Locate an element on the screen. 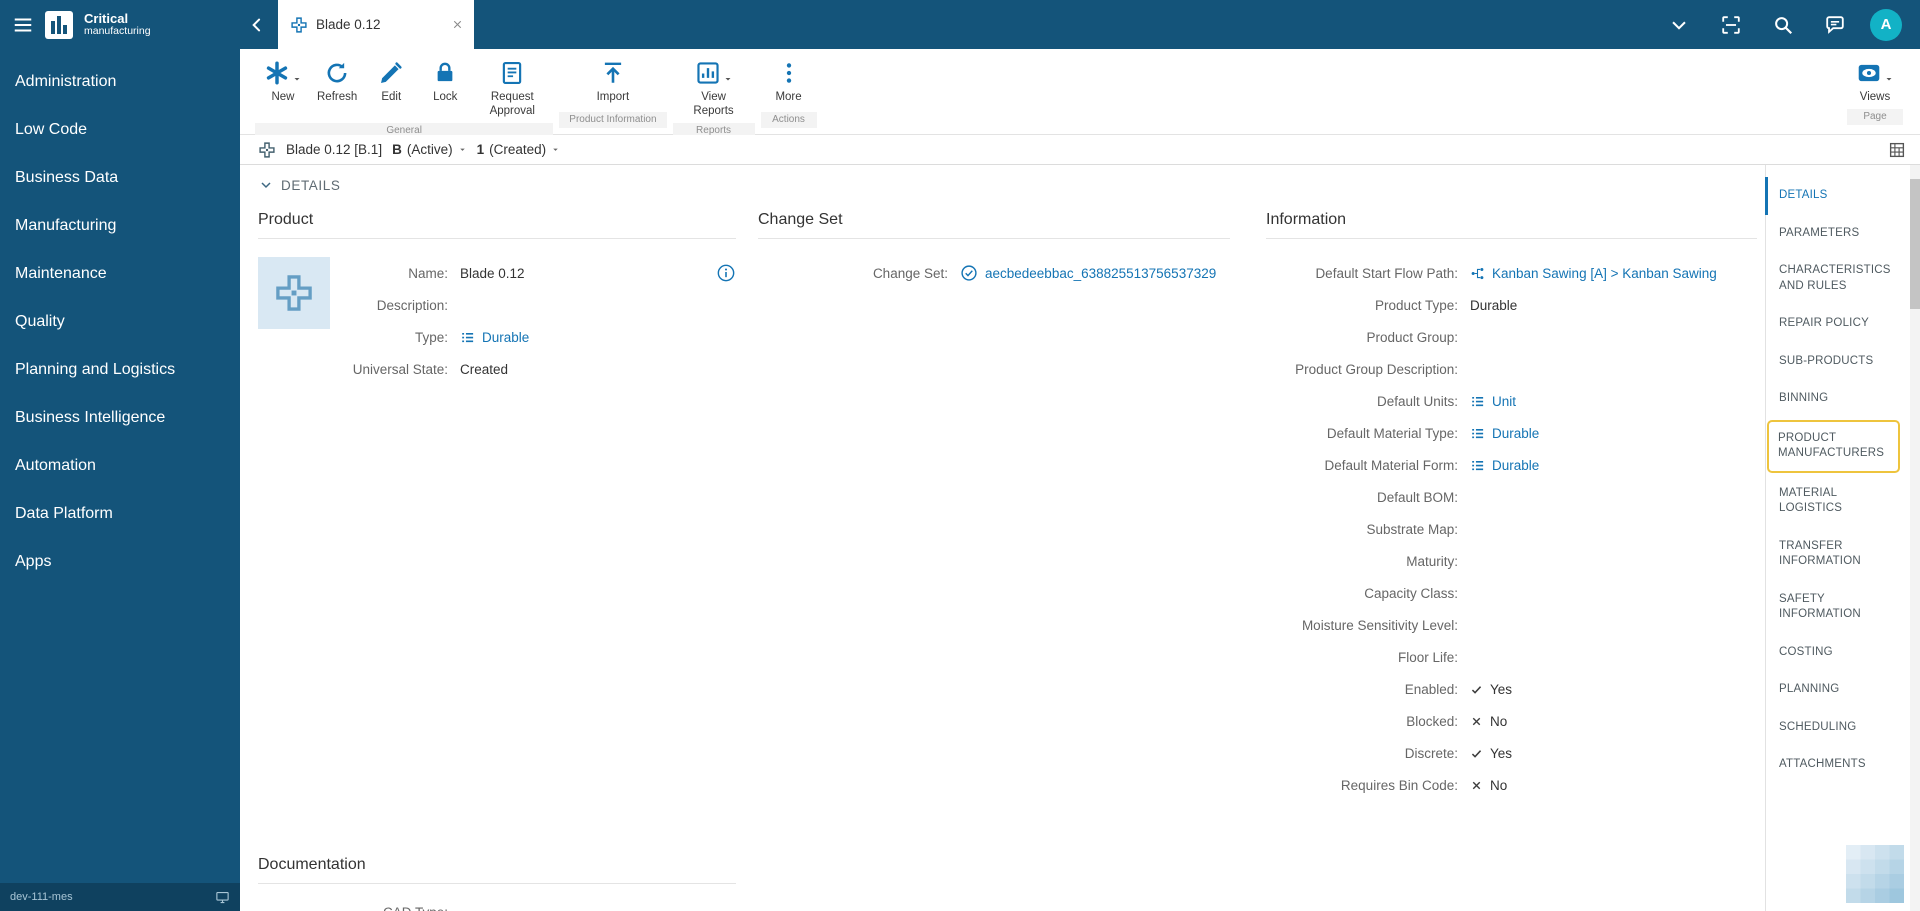 The width and height of the screenshot is (1920, 911). field-row-type: Type: Durable is located at coordinates (551, 337).